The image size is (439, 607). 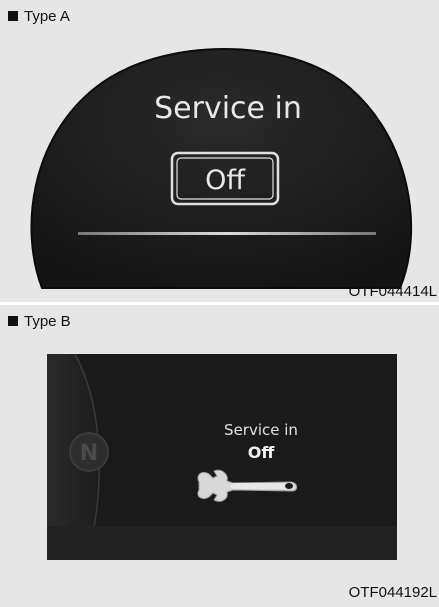 I want to click on type-b-label: Type B, so click(x=39, y=321).